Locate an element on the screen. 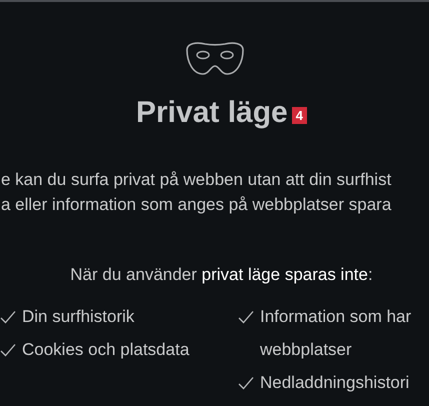 Image resolution: width=429 pixels, height=406 pixels. list-item-text: Din surfhistorik is located at coordinates (78, 317).